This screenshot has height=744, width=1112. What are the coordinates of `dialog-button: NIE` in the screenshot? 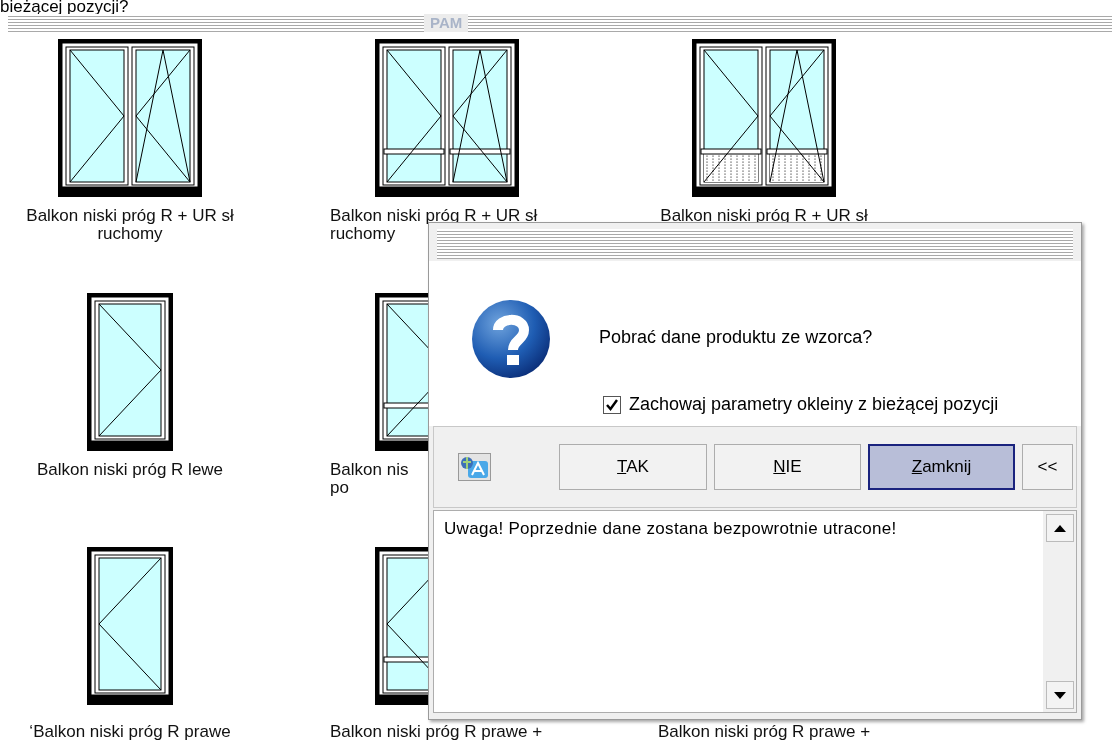 It's located at (787, 467).